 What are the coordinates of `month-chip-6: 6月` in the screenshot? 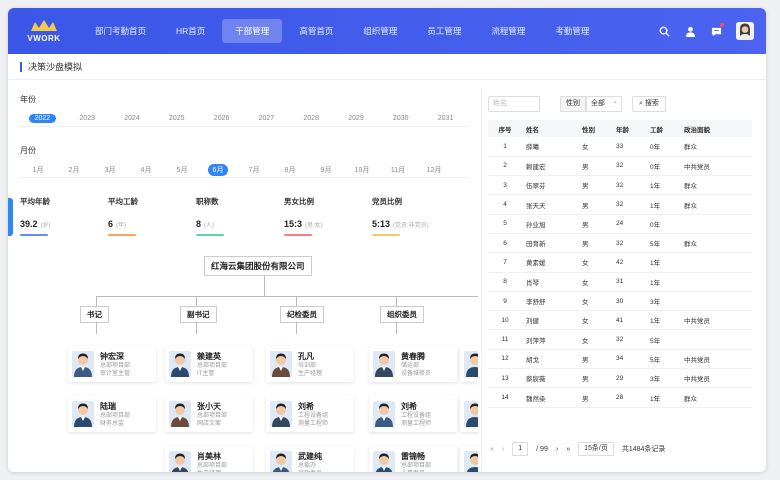 It's located at (218, 169).